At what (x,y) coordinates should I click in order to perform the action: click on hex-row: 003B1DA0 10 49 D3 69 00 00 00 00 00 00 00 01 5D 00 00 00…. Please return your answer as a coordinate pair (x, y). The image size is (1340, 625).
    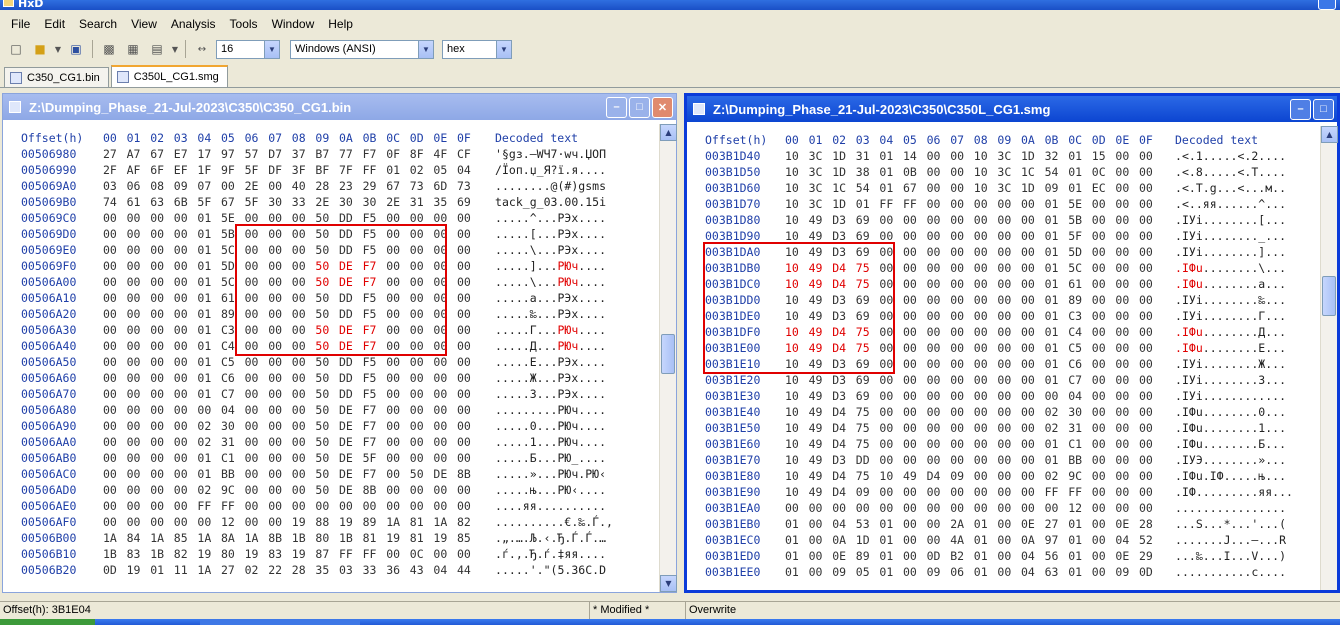
    Looking at the image, I should click on (1003, 252).